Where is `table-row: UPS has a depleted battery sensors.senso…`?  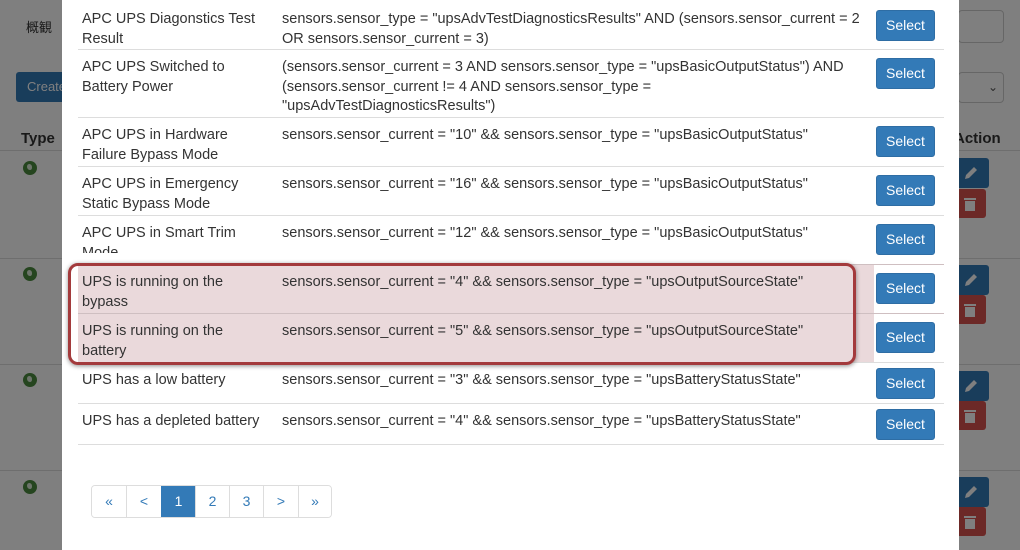
table-row: UPS has a depleted battery sensors.senso… is located at coordinates (511, 424).